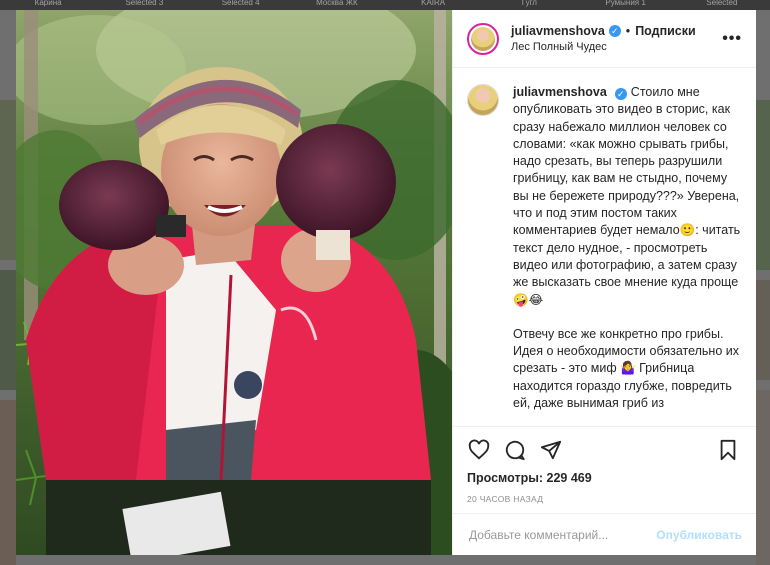 Image resolution: width=770 pixels, height=565 pixels. What do you see at coordinates (515, 450) in the screenshot?
I see `comment-bubble-icon` at bounding box center [515, 450].